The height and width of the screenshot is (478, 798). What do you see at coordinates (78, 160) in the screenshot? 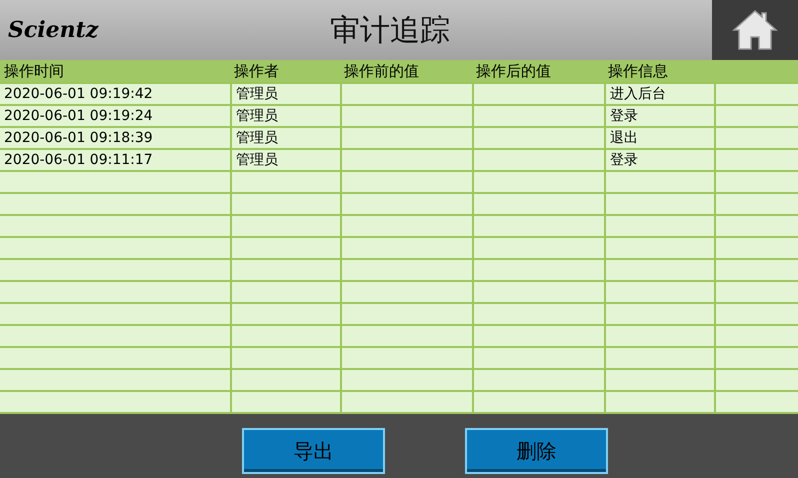
I see `table-cell: 2020-06-01 09:11:17` at bounding box center [78, 160].